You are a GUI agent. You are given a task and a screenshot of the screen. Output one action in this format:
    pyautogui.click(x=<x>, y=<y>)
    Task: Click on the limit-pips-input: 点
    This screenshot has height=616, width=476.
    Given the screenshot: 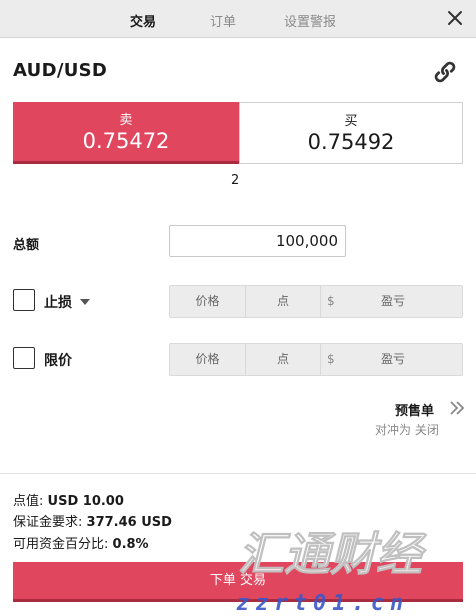 What is the action you would take?
    pyautogui.click(x=283, y=359)
    